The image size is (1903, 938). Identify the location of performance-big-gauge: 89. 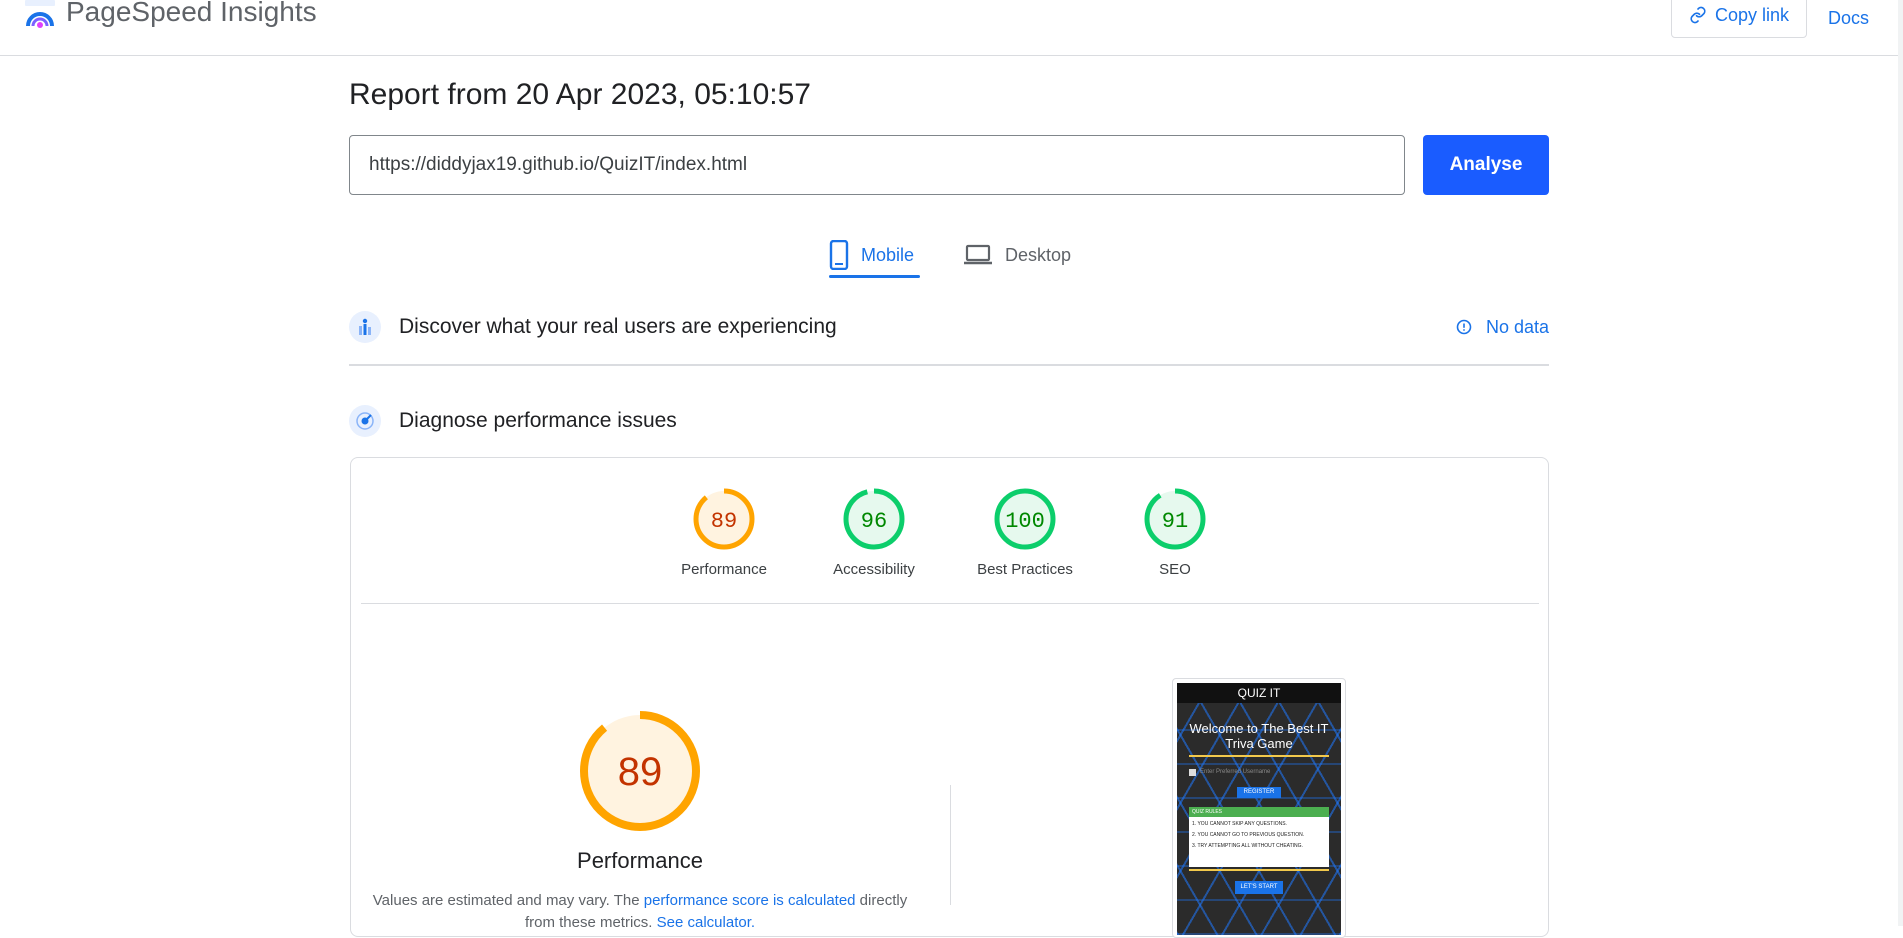
(640, 771).